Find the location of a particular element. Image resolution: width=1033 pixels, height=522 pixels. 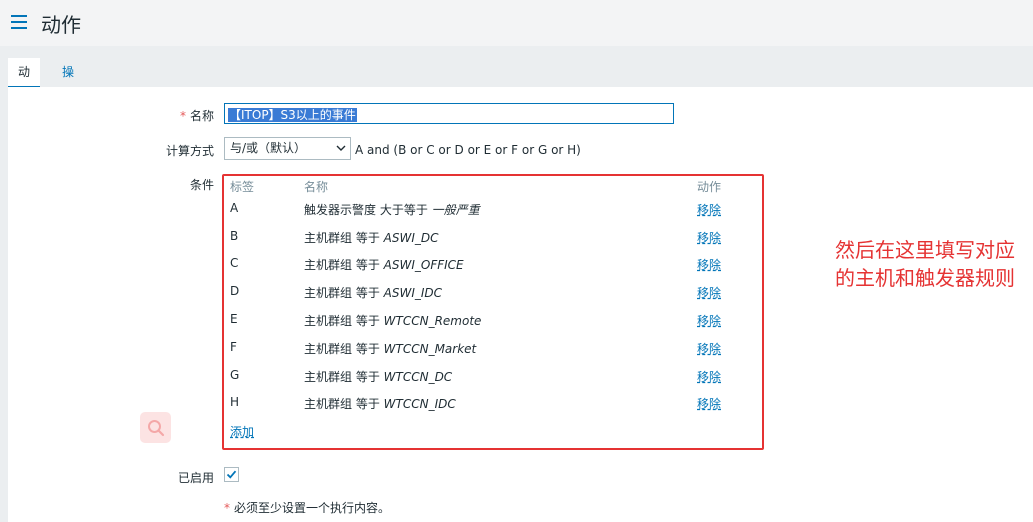

calc-select: 与/或（默认） is located at coordinates (287, 148).